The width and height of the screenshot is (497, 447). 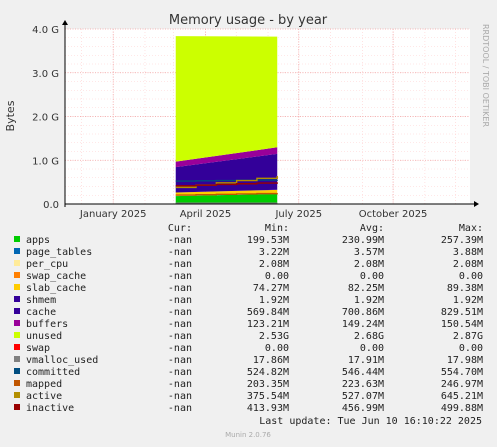 I want to click on legend-cur-swap-cache: -nan, so click(x=180, y=276).